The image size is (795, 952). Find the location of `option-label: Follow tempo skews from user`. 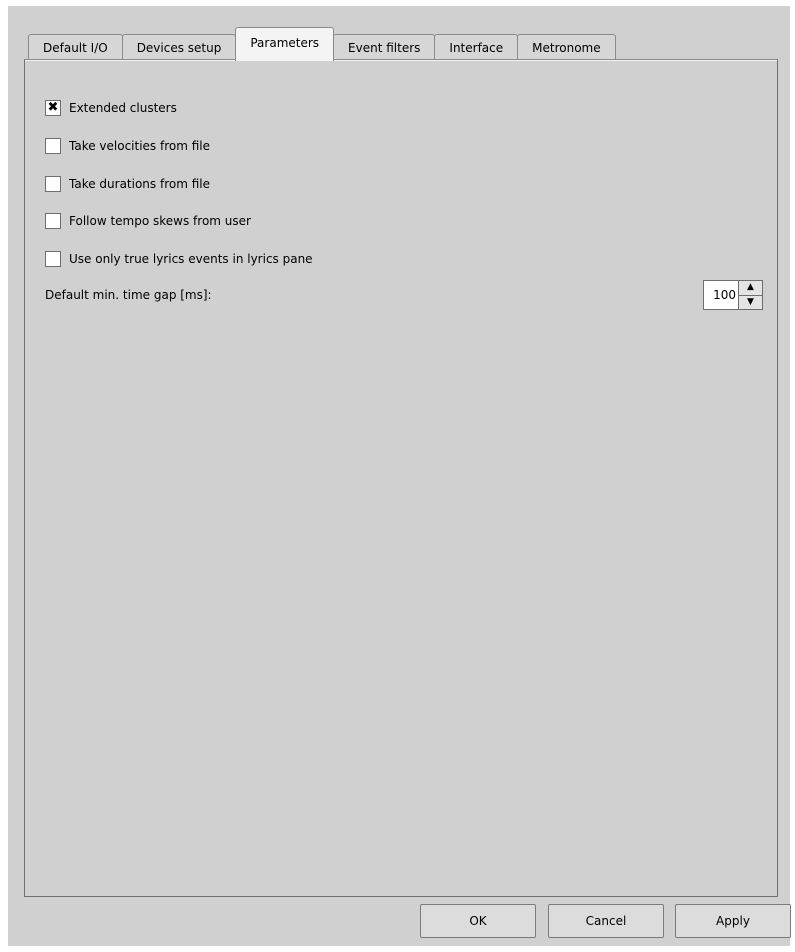

option-label: Follow tempo skews from user is located at coordinates (160, 221).